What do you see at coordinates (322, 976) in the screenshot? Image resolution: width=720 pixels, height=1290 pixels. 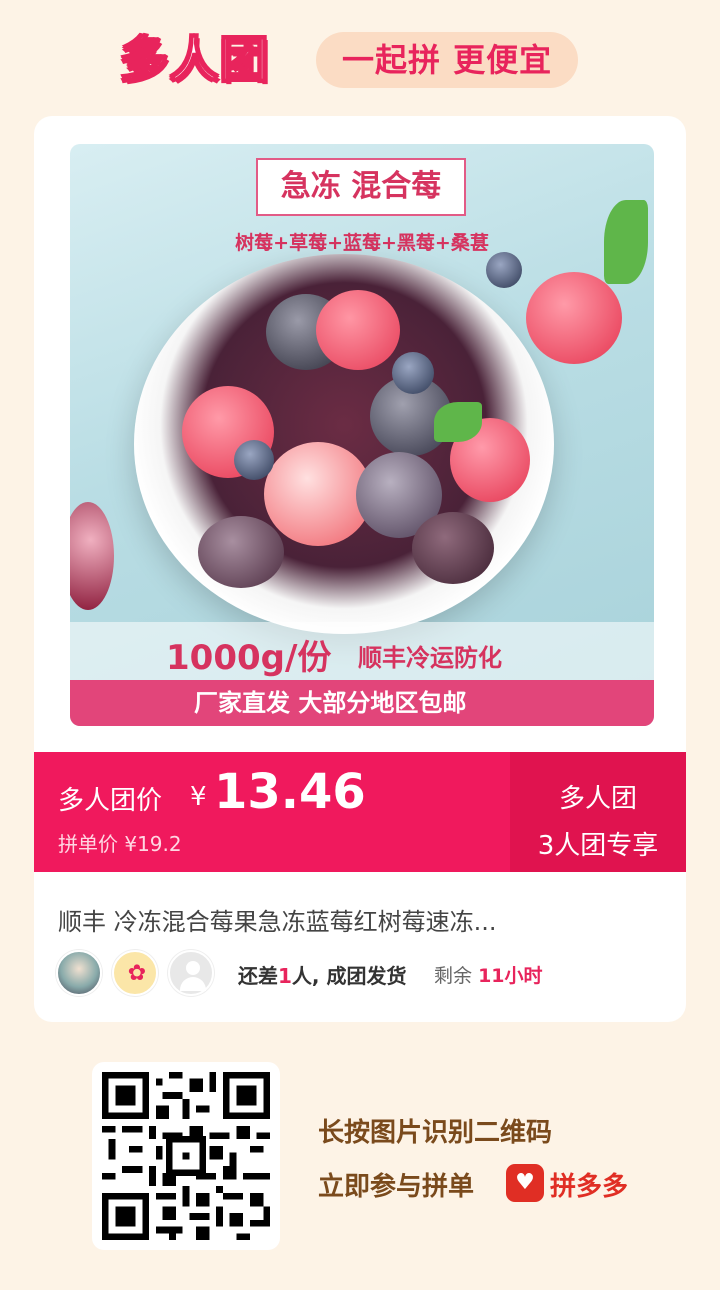 I see `need-members-text: 还差1人, 成团发货` at bounding box center [322, 976].